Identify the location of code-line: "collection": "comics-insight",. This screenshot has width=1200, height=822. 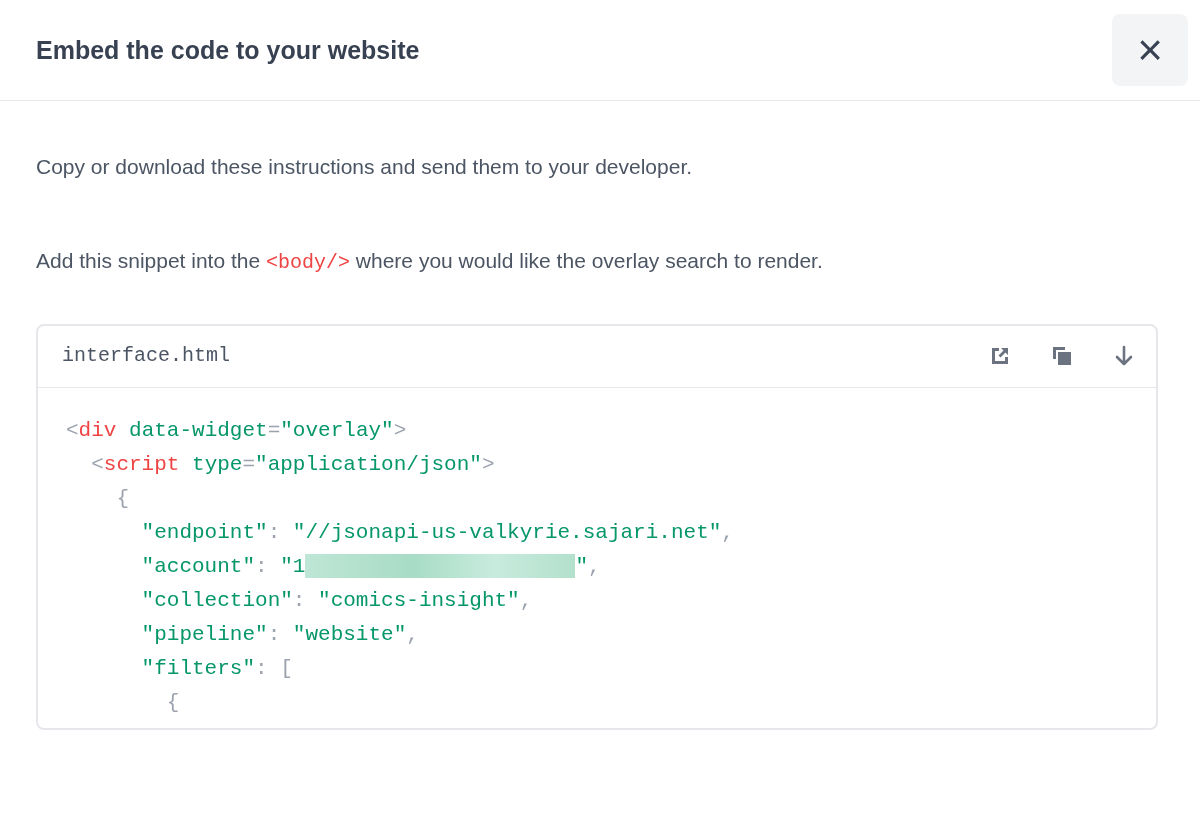
(337, 600).